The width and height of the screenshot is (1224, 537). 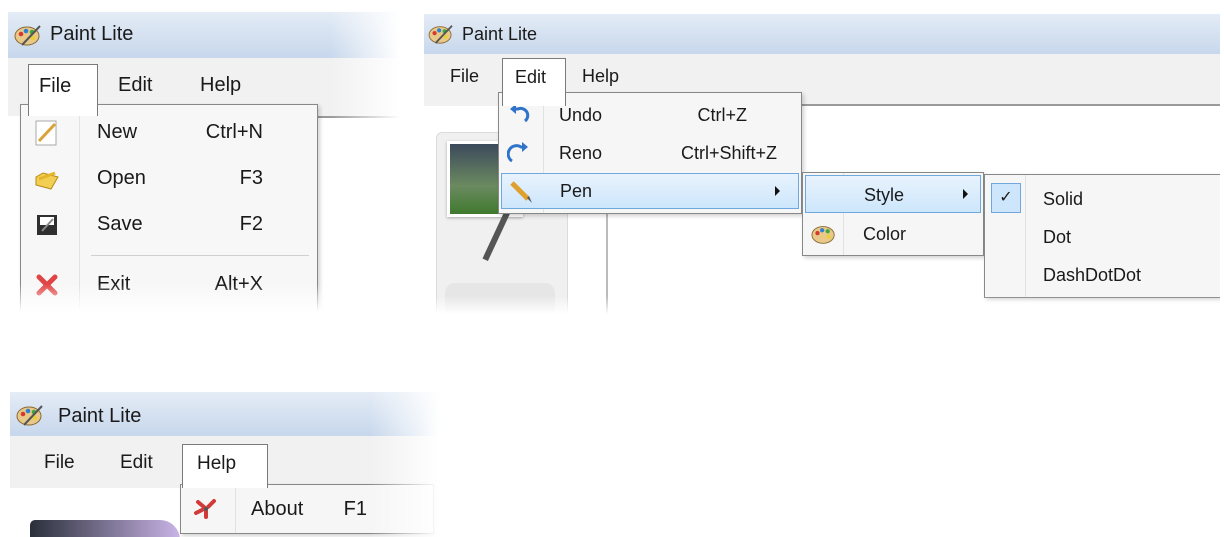 I want to click on menu-item-label: Solid, so click(x=1063, y=199).